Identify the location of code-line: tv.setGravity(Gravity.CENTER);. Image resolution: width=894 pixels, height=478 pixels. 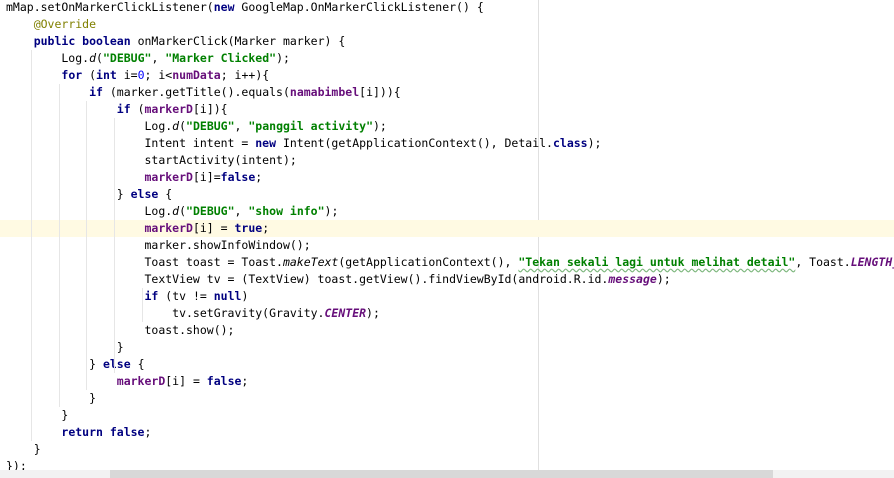
(447, 313).